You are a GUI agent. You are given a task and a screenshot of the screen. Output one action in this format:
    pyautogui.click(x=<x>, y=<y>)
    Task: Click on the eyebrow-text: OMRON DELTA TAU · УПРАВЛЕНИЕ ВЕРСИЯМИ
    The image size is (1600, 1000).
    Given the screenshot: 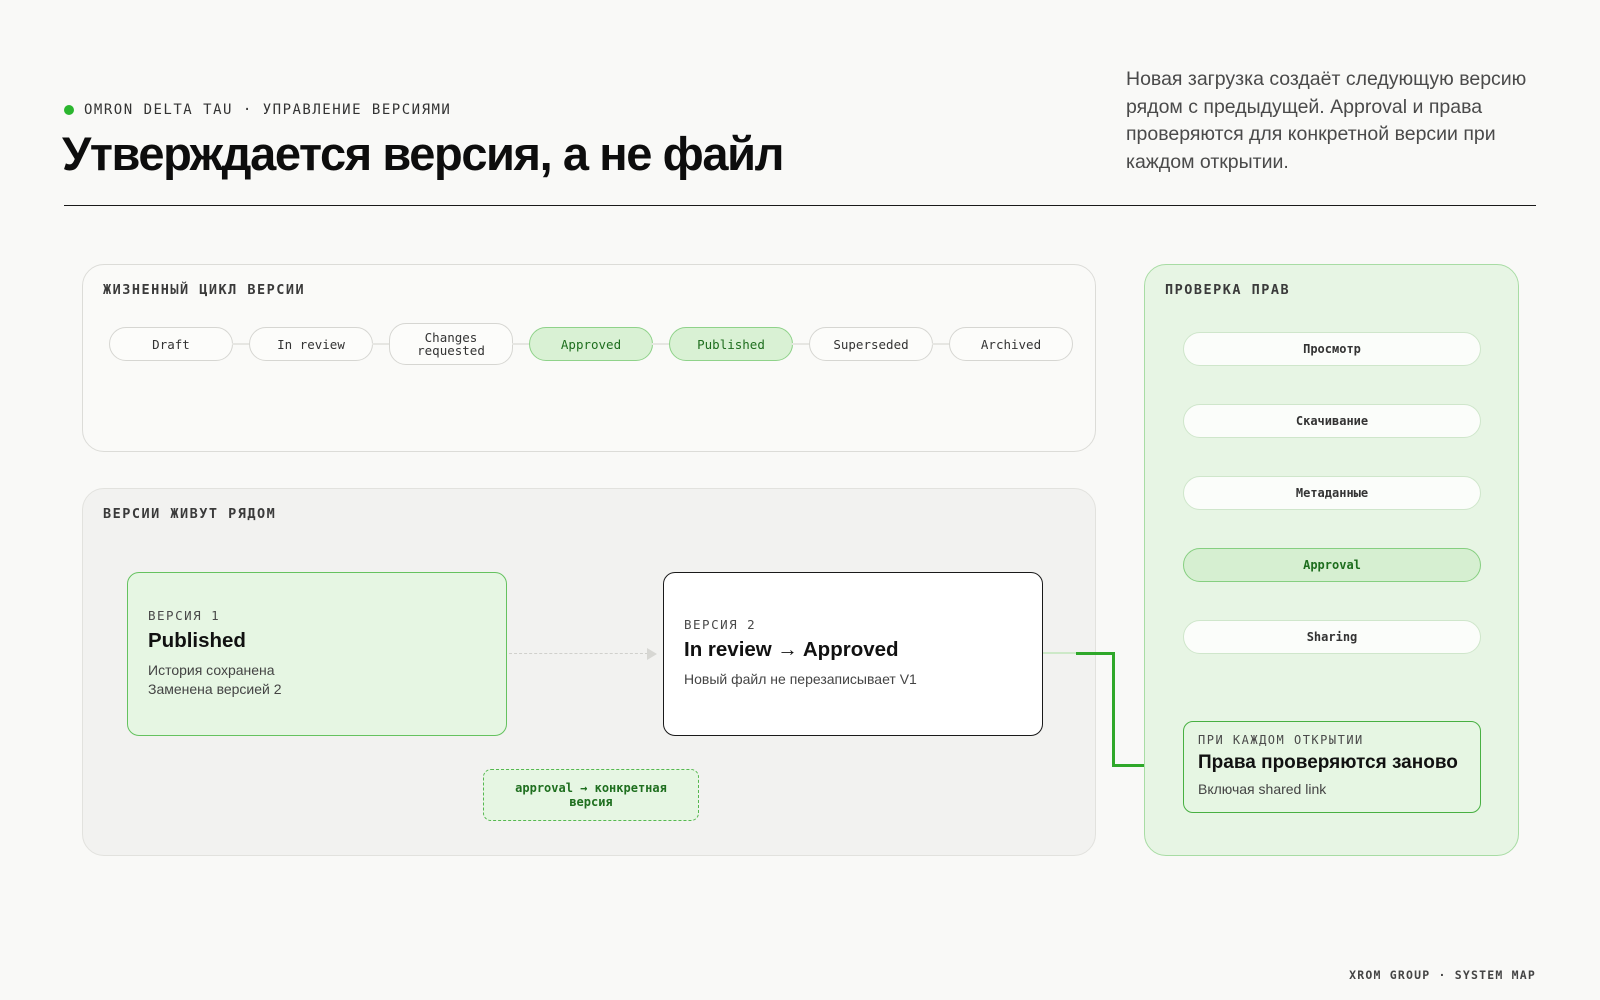 What is the action you would take?
    pyautogui.click(x=268, y=110)
    